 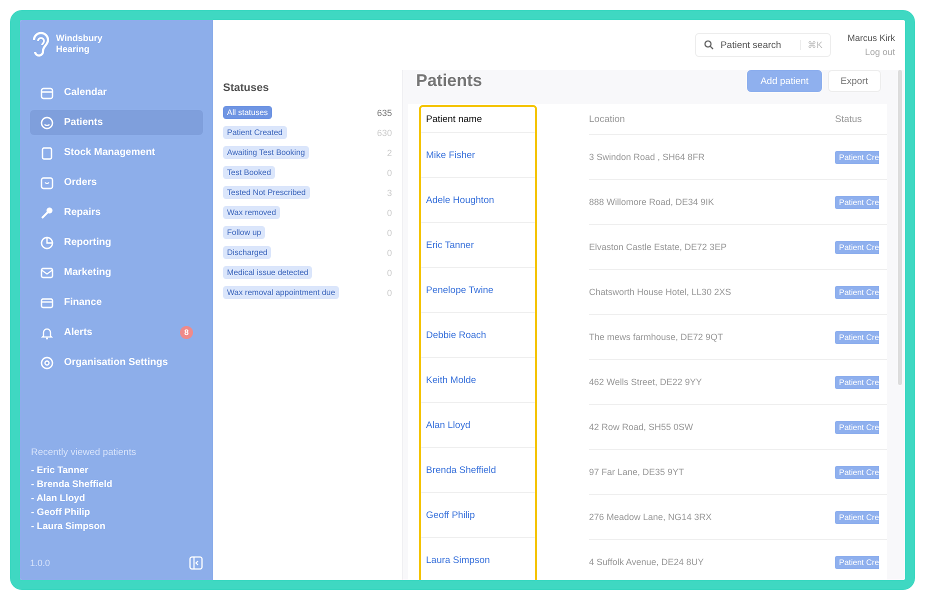 What do you see at coordinates (460, 200) in the screenshot?
I see `patient-name-link: Adele Houghton` at bounding box center [460, 200].